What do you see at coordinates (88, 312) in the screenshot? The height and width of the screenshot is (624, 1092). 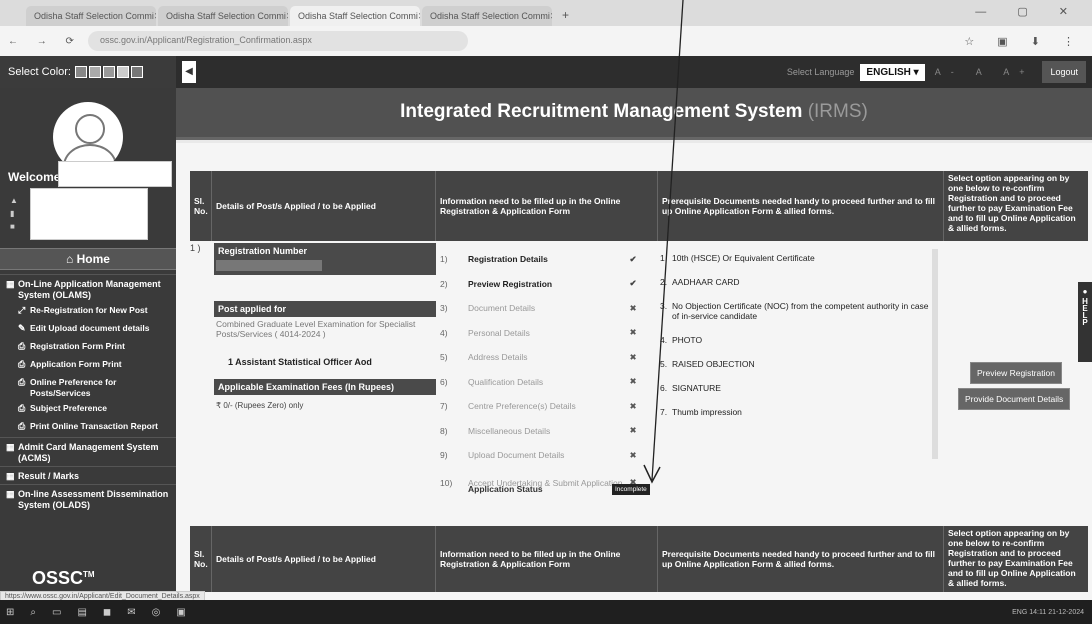 I see `sidebar-item-re-registration: ⤢ Re-Registration for New Post` at bounding box center [88, 312].